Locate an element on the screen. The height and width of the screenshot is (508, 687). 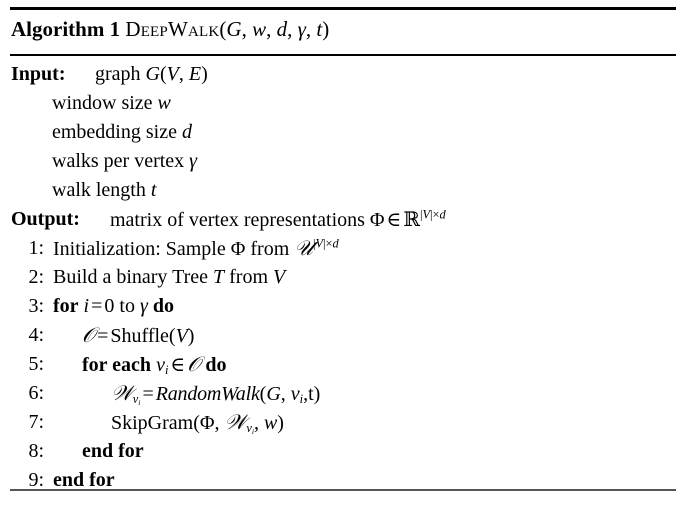
walks-per-vertex-label: walks per vertex is located at coordinates (118, 161).